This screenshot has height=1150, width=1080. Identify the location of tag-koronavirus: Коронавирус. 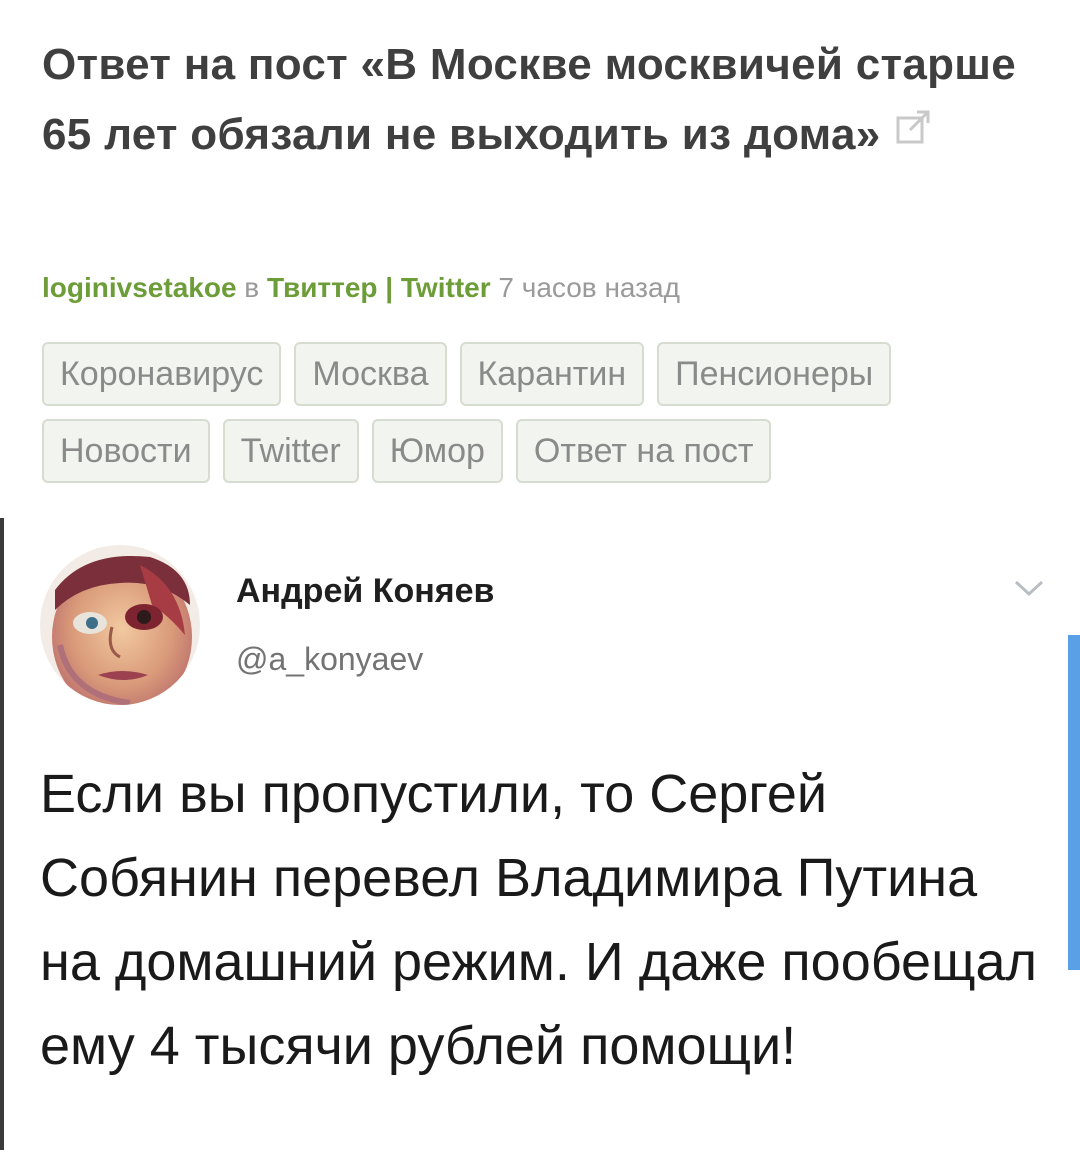
(162, 374).